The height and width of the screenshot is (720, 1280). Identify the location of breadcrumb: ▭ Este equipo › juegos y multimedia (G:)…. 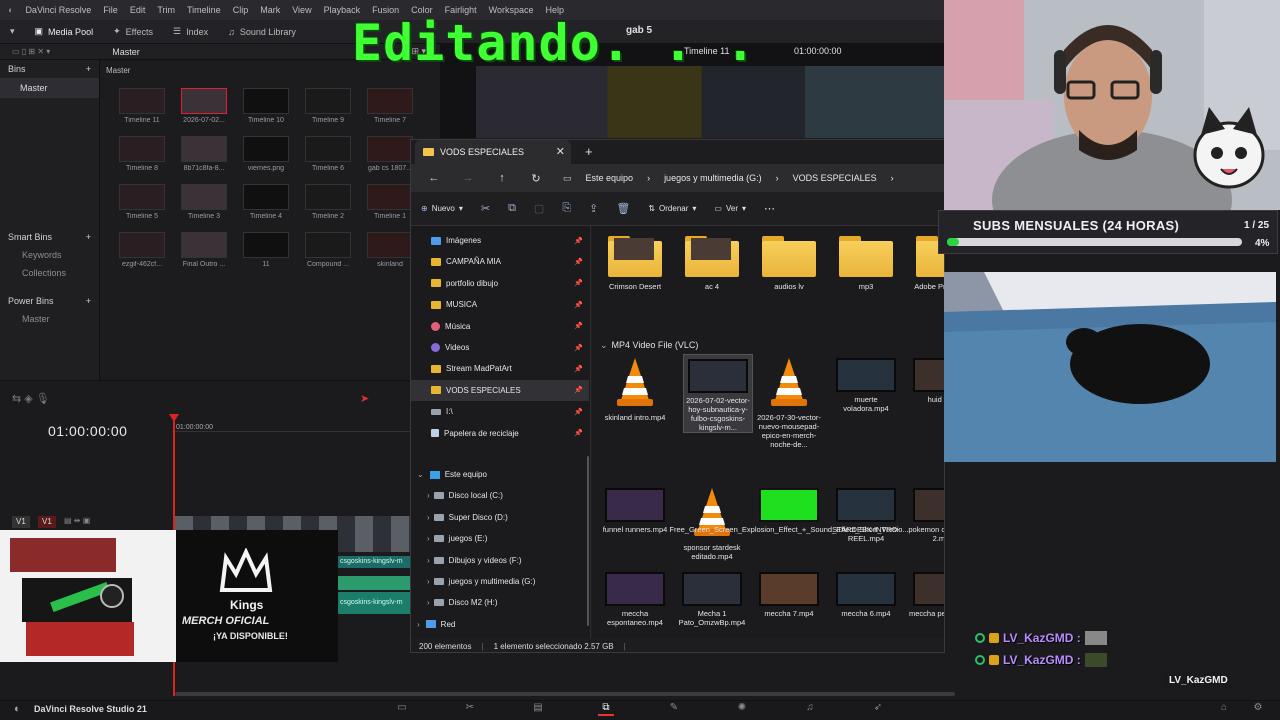
(728, 178).